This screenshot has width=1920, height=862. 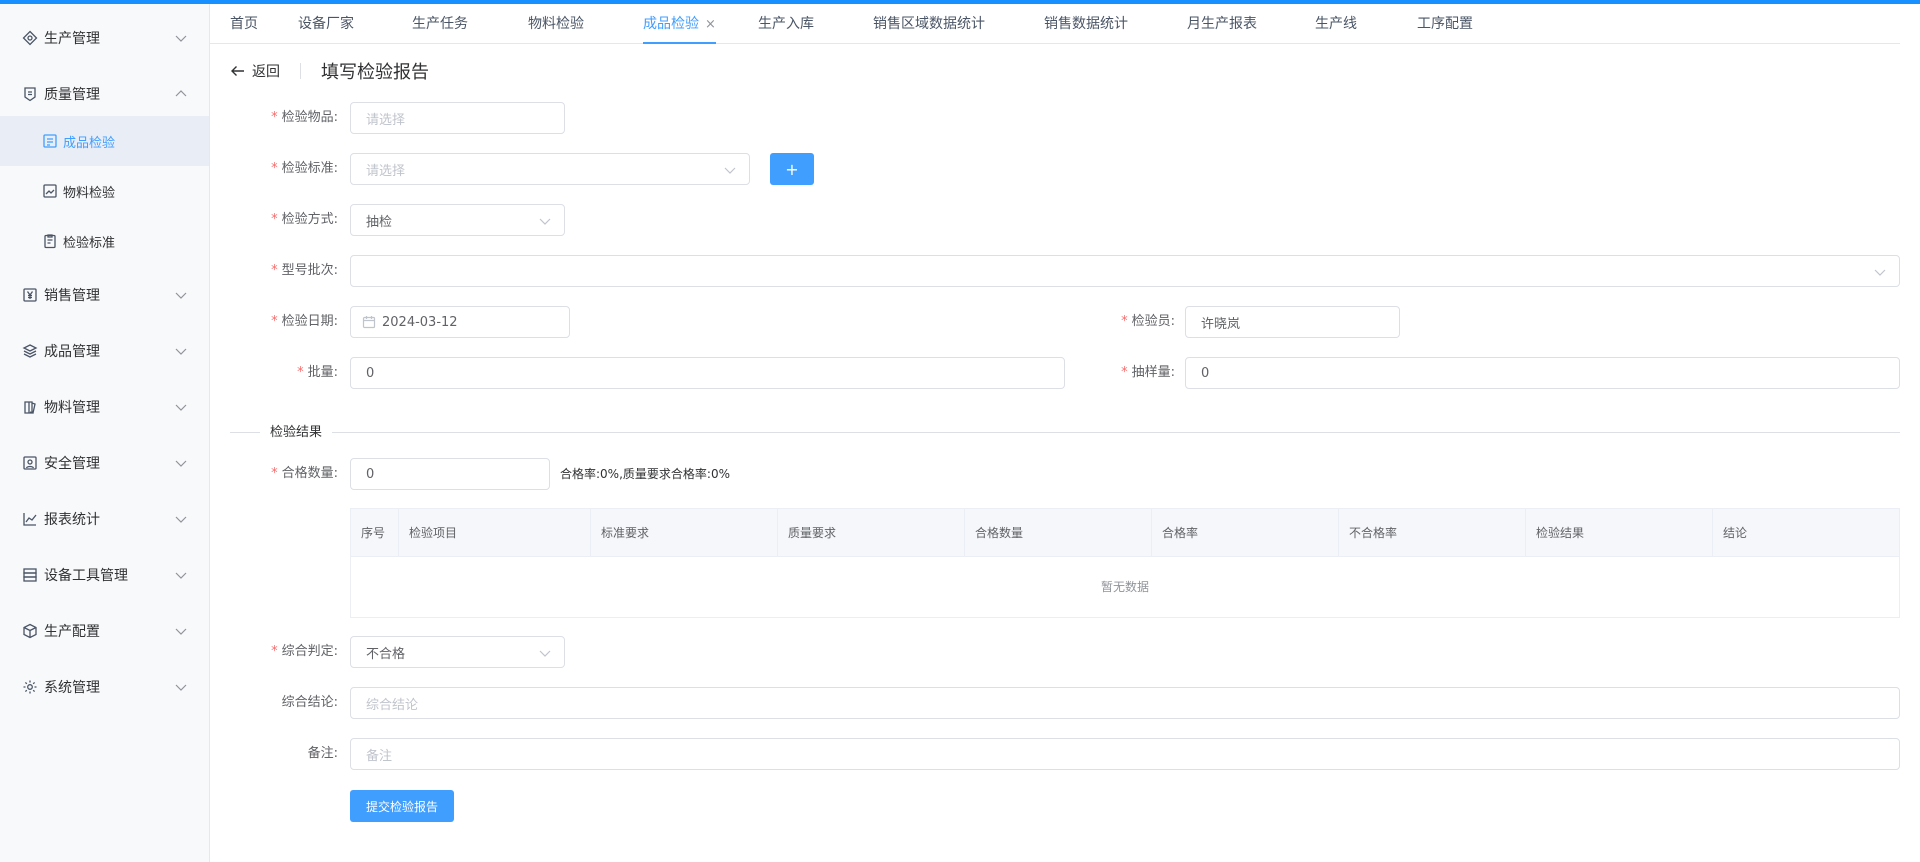 What do you see at coordinates (495, 533) in the screenshot?
I see `column-header: 检验项目` at bounding box center [495, 533].